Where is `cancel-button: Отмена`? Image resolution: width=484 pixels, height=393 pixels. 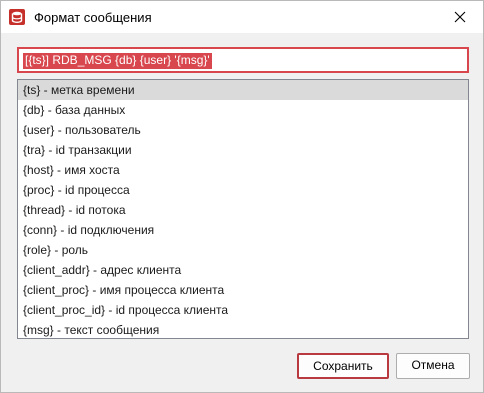 cancel-button: Отмена is located at coordinates (433, 366).